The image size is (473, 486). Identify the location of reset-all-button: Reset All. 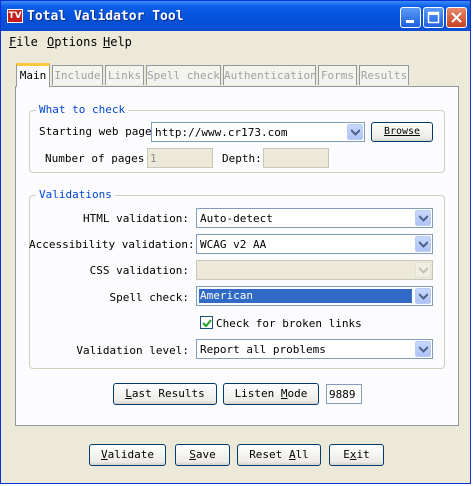
(279, 455).